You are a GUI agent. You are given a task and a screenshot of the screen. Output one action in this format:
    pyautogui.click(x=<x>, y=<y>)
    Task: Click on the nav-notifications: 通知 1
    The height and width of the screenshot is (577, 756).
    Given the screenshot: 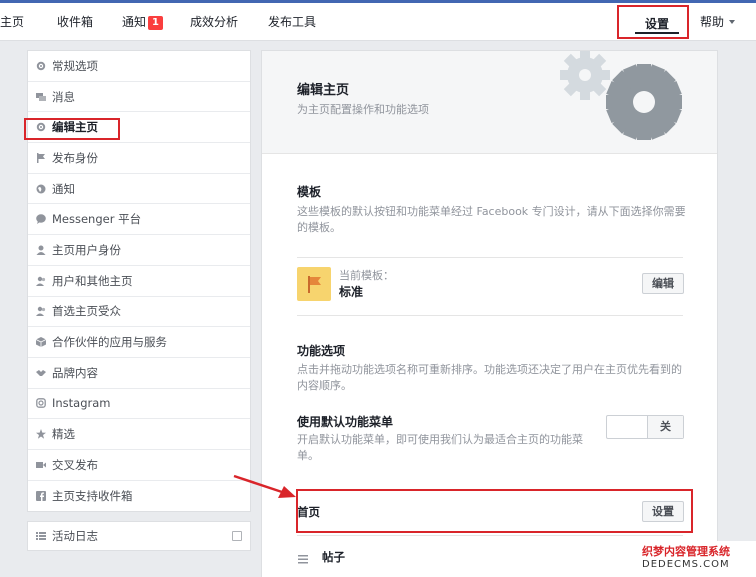 What is the action you would take?
    pyautogui.click(x=142, y=21)
    